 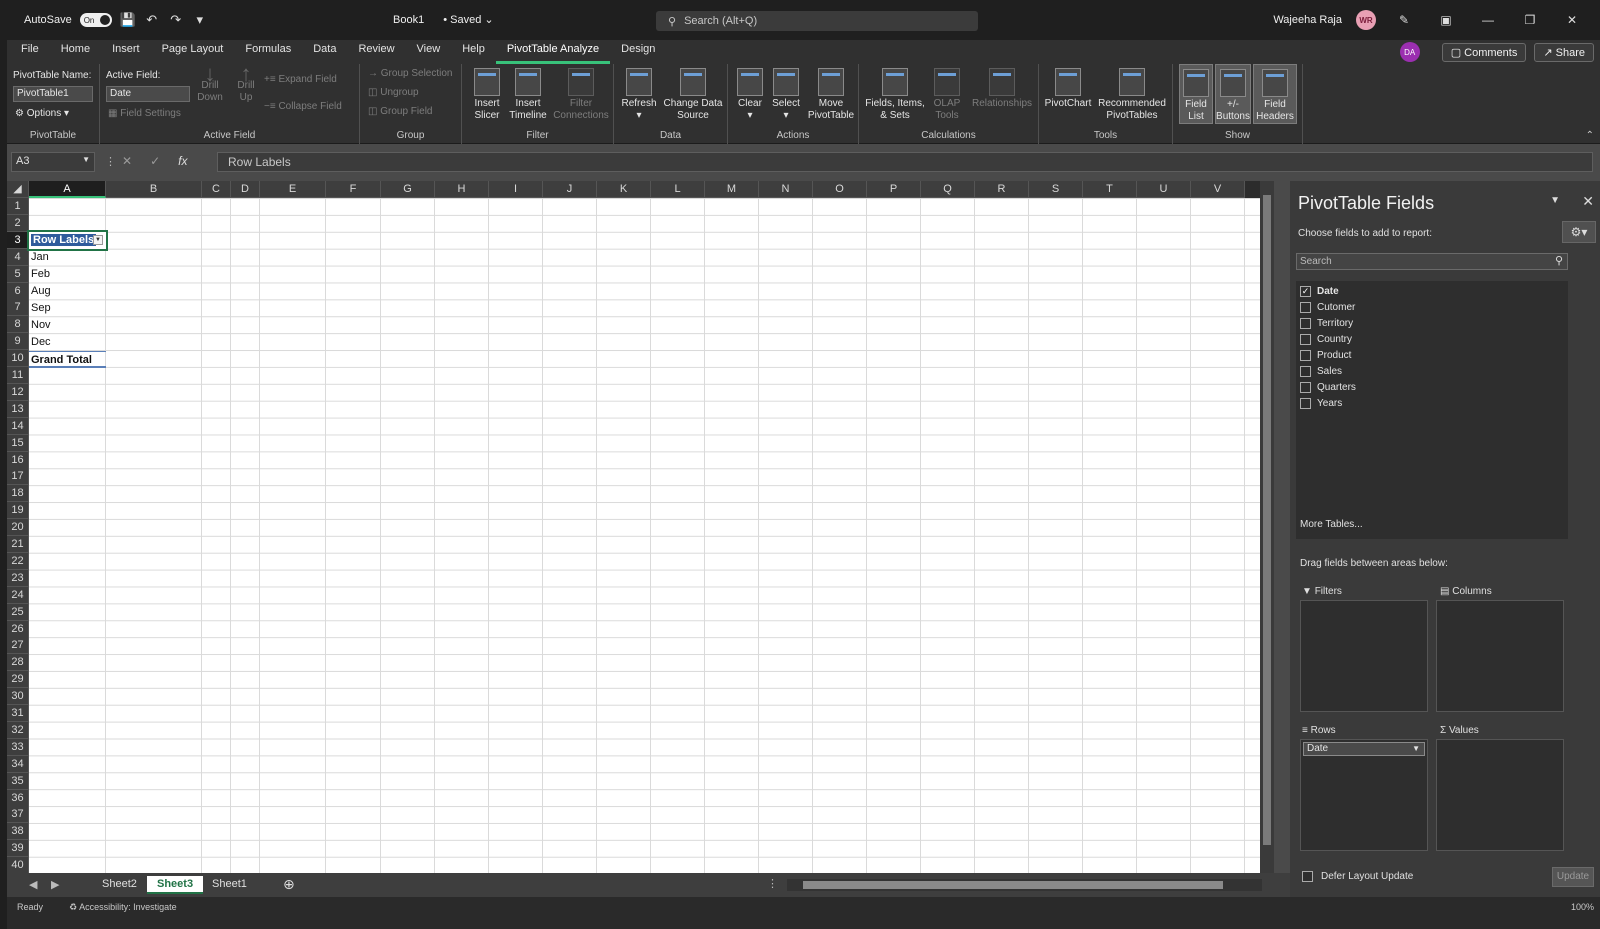 What do you see at coordinates (840, 189) in the screenshot?
I see `column-header: O` at bounding box center [840, 189].